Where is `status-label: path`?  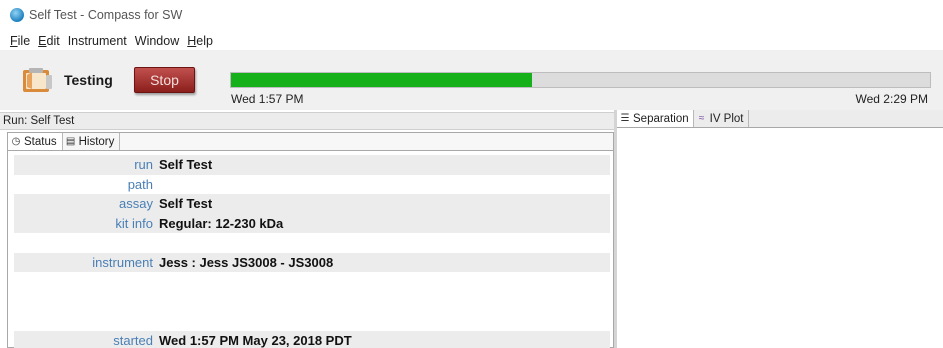 status-label: path is located at coordinates (140, 184).